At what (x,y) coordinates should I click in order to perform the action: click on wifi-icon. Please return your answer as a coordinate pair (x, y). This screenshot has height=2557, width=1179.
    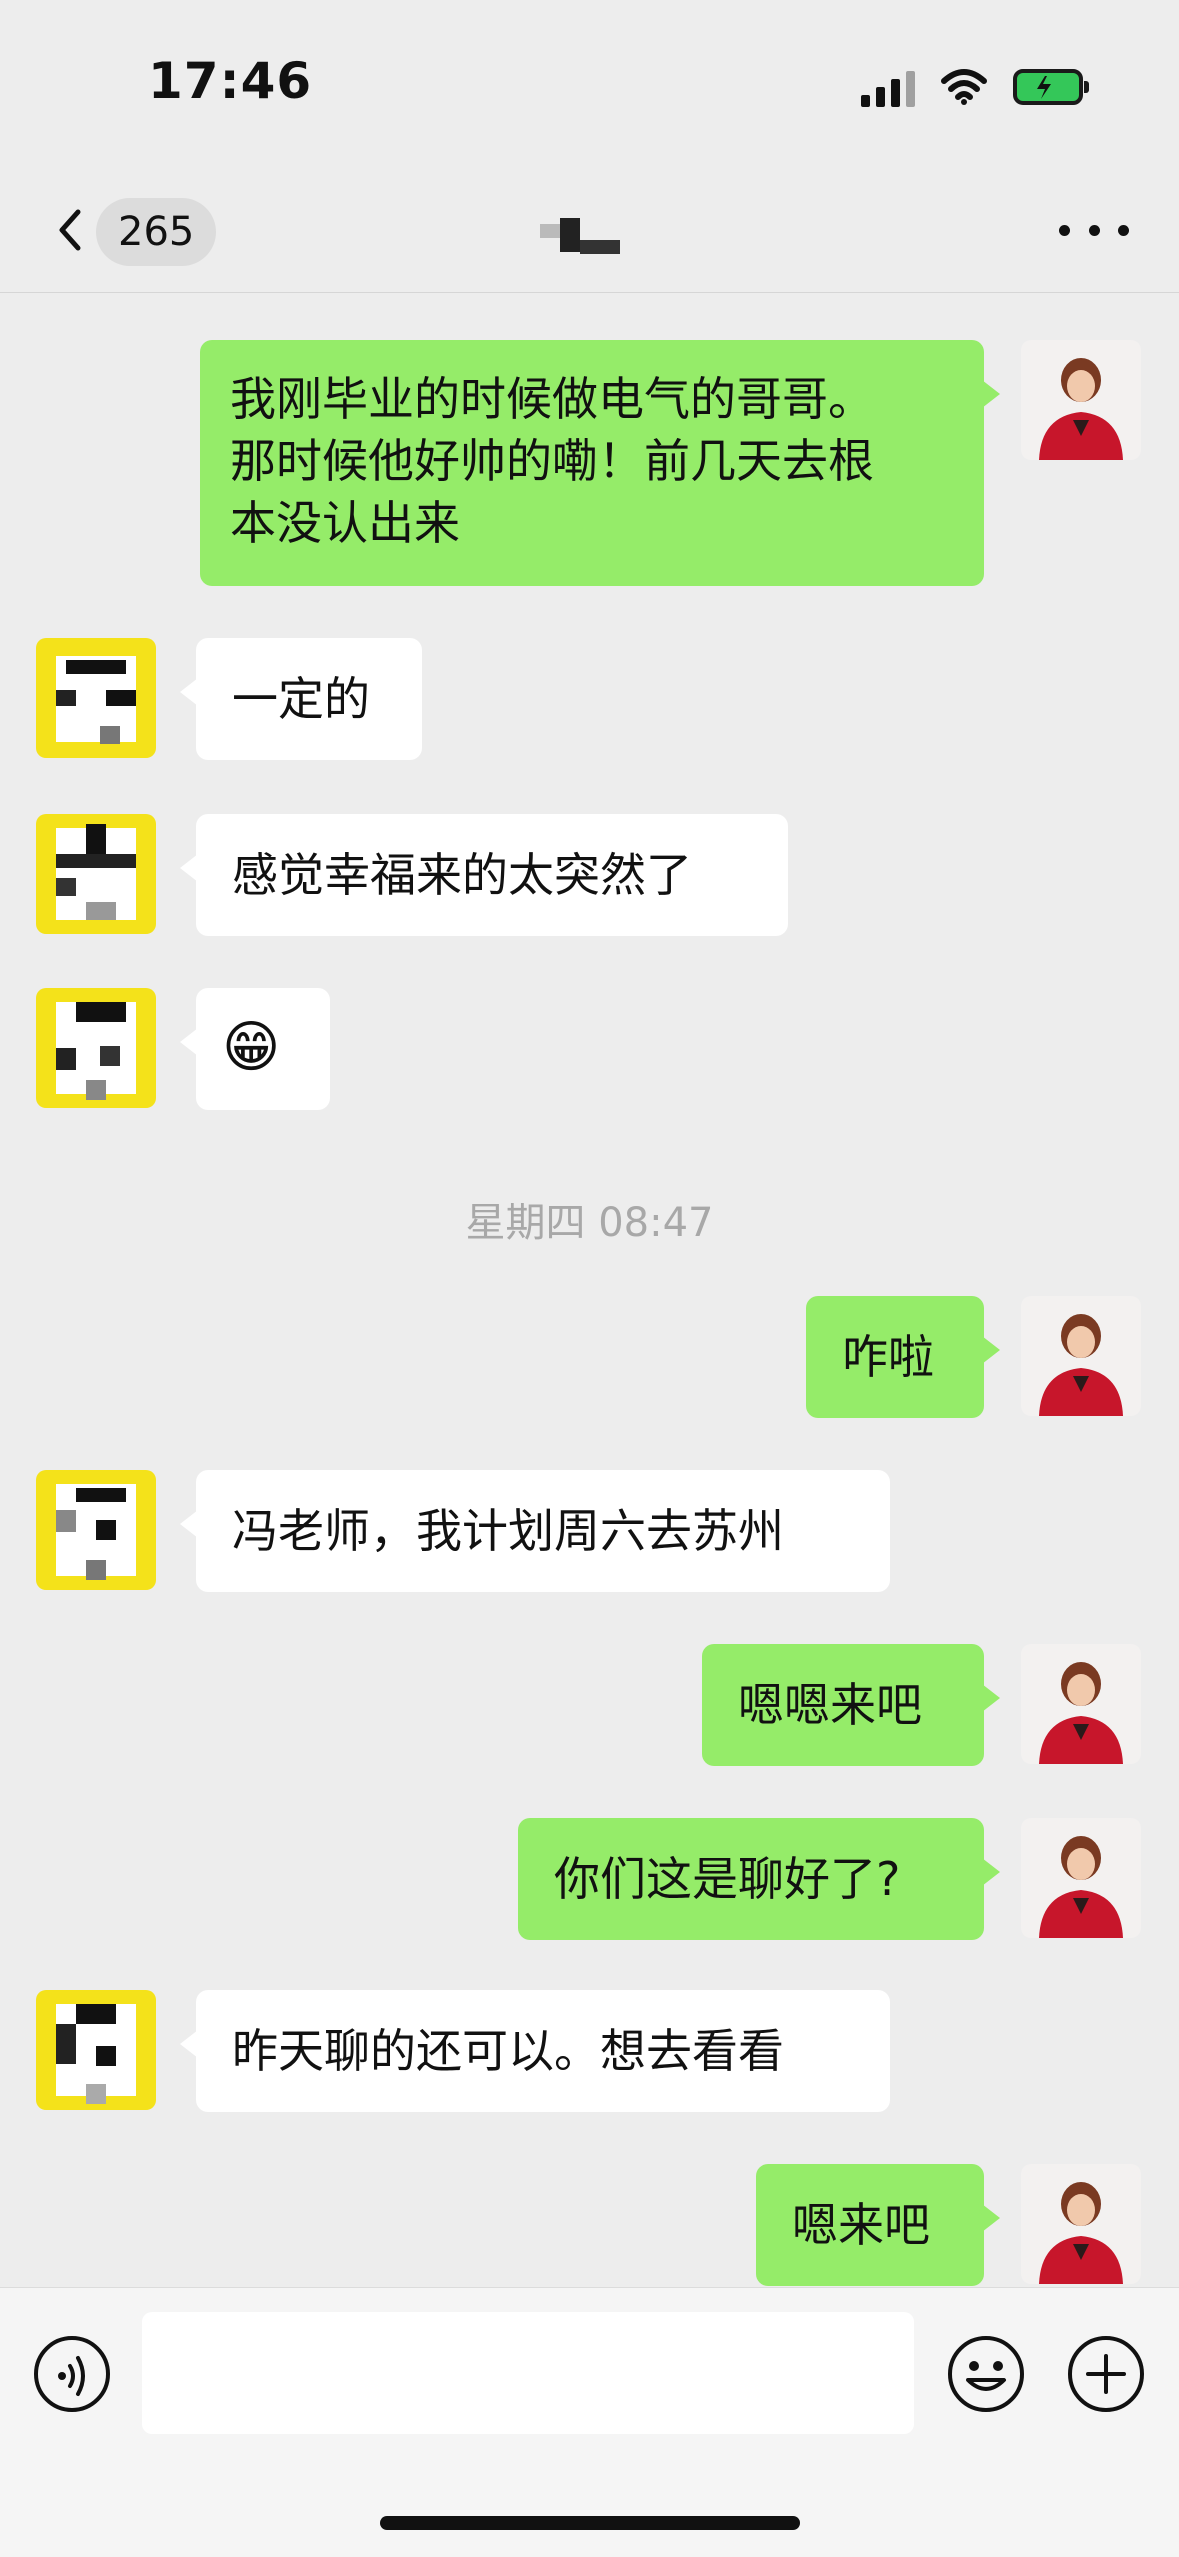
    Looking at the image, I should click on (964, 87).